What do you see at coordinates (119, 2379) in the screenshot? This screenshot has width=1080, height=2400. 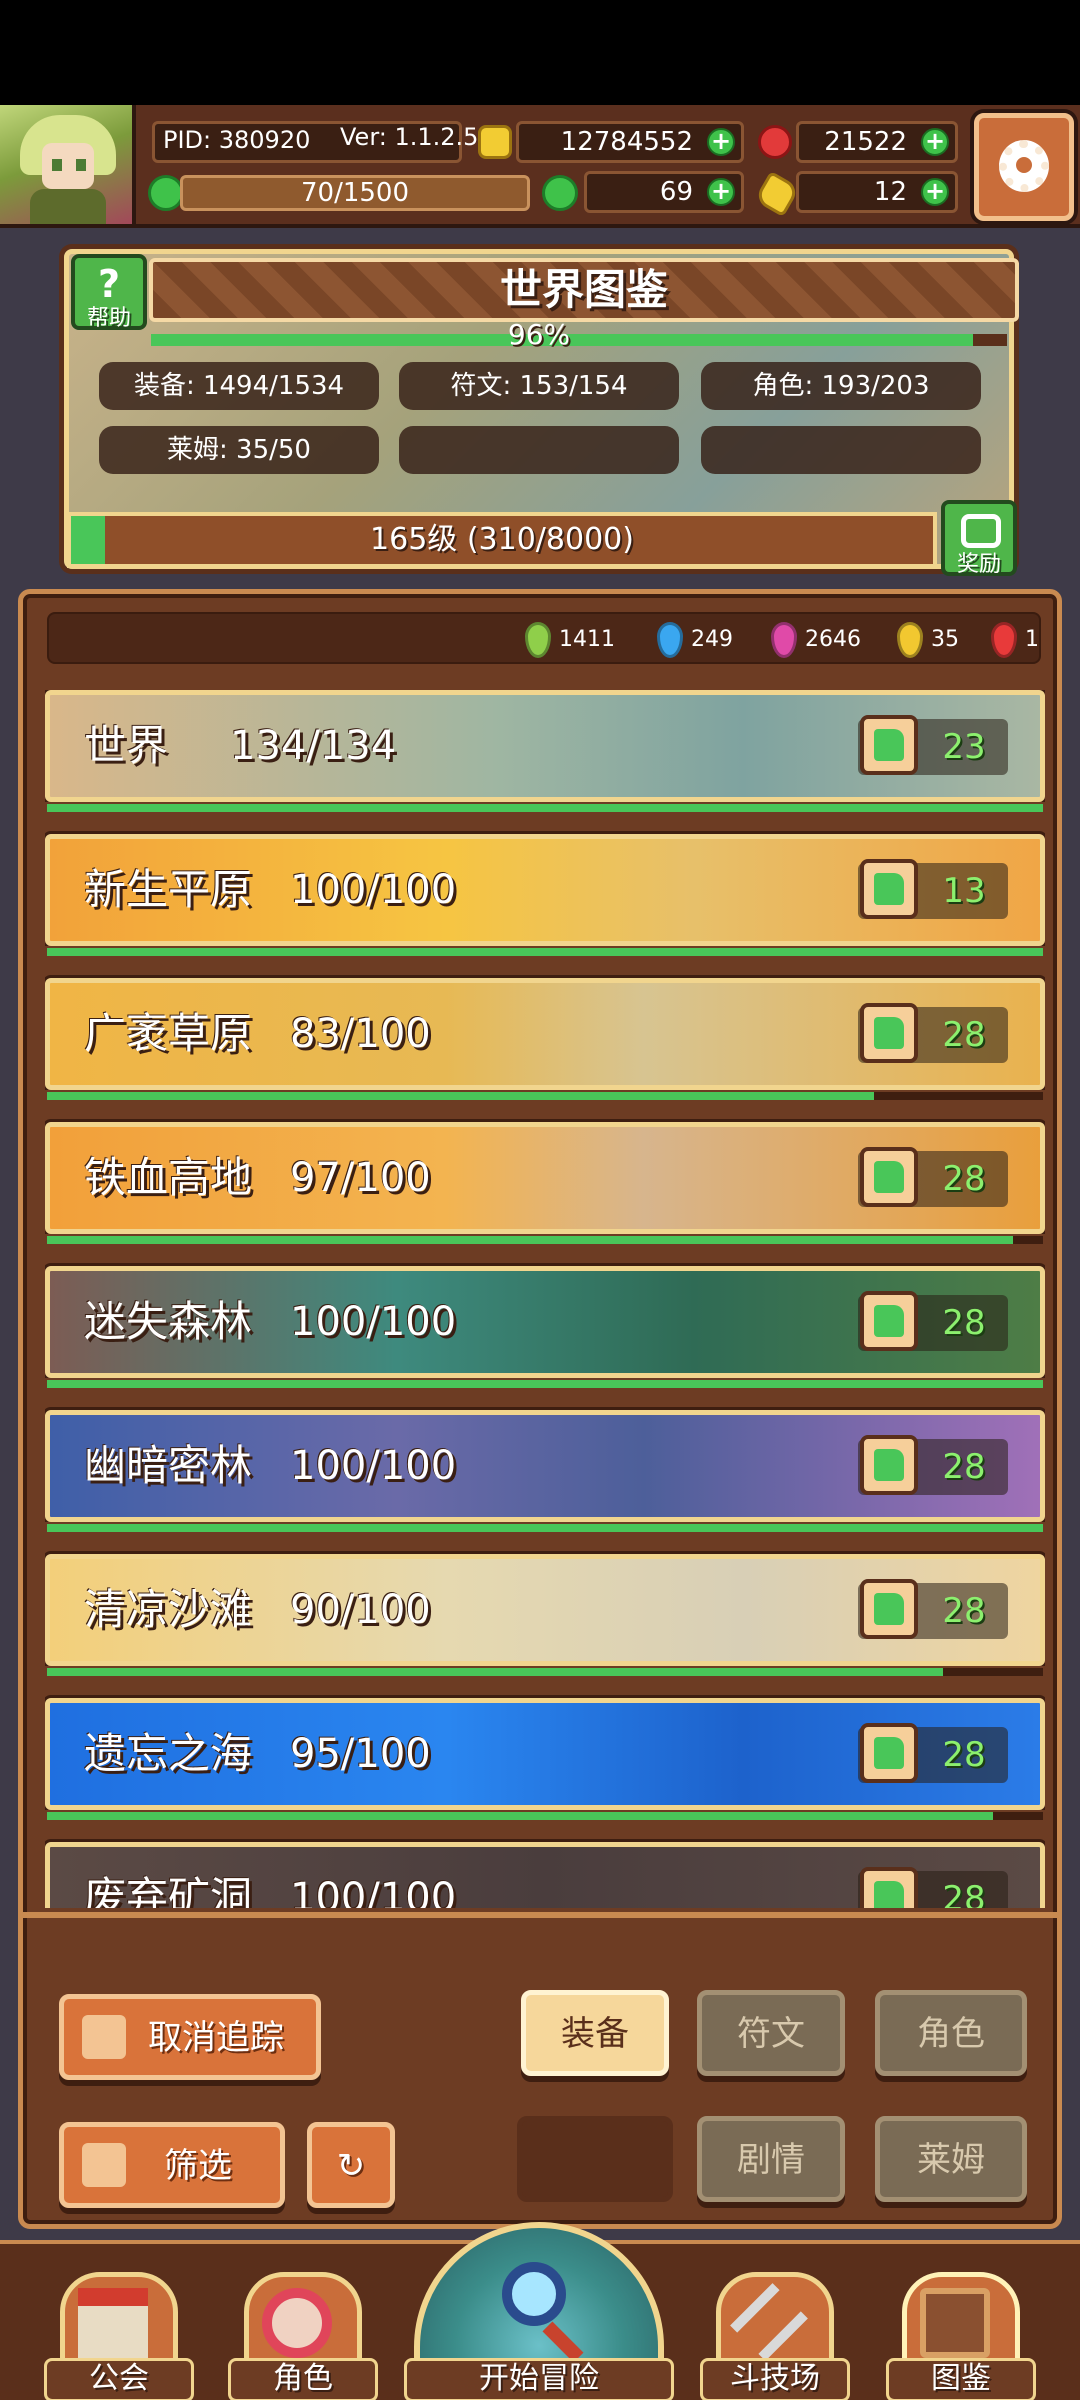 I see `nav-guild-label: 公会` at bounding box center [119, 2379].